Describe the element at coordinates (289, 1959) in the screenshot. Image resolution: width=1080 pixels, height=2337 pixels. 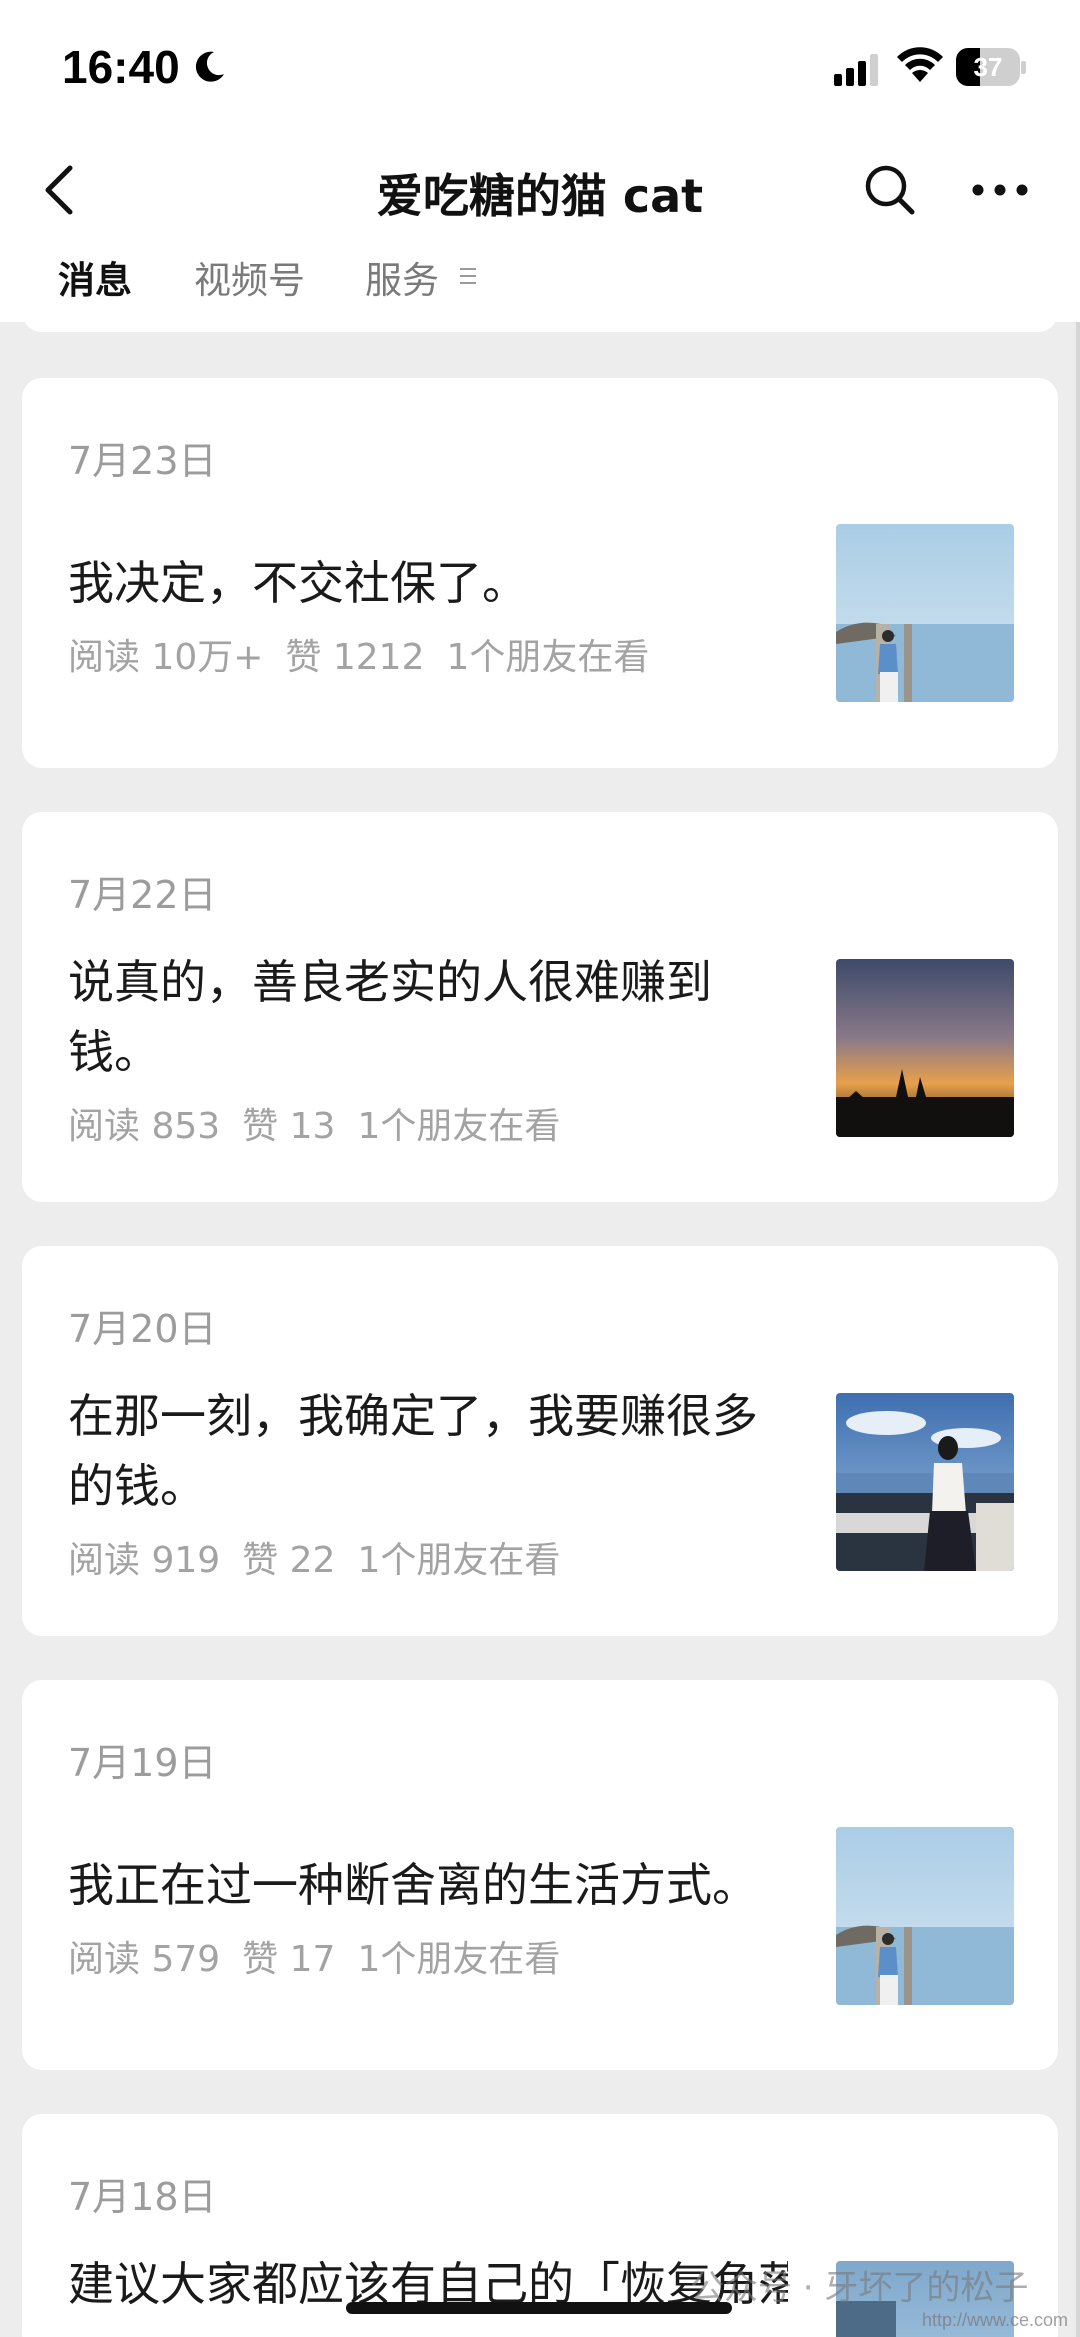
I see `like-count: 赞 17` at that location.